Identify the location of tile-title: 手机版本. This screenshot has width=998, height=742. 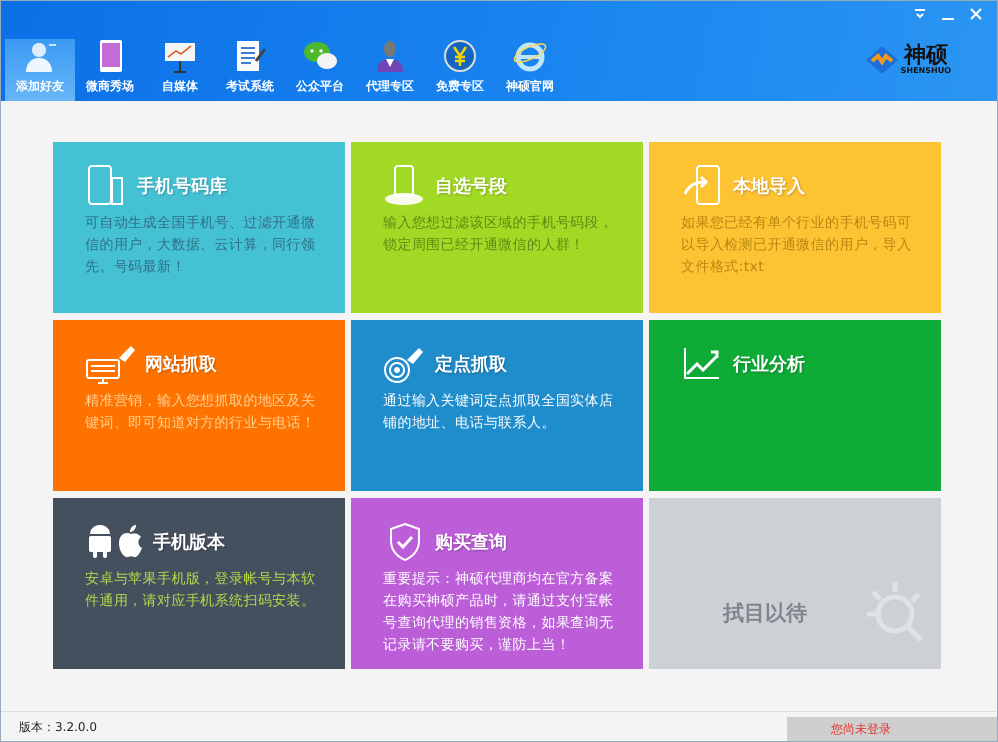
(189, 542).